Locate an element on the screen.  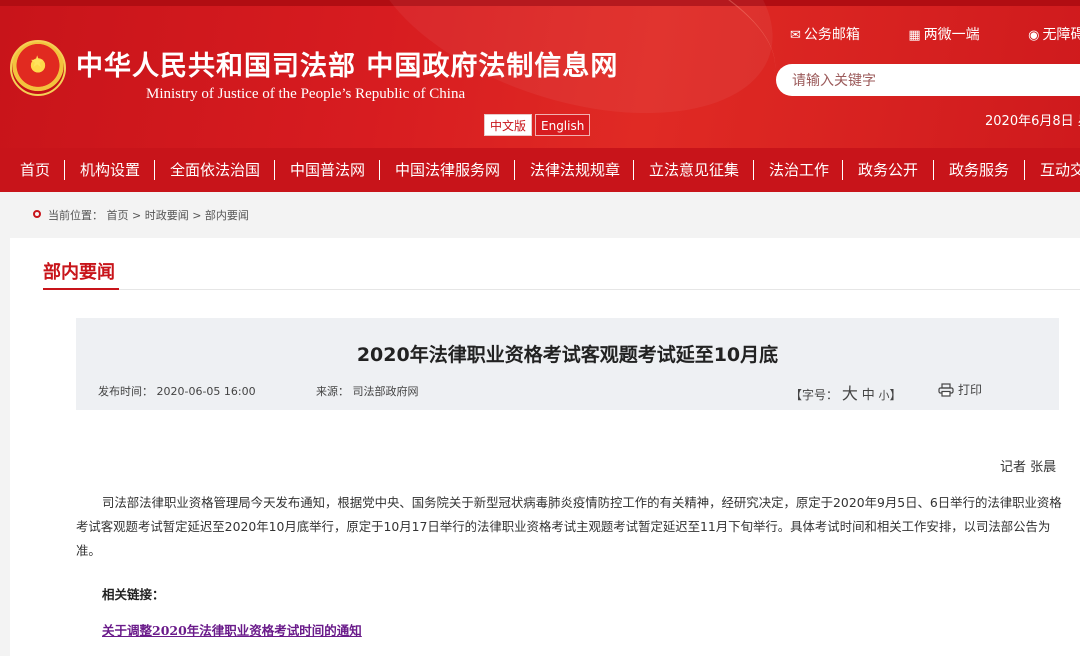
site-title-cn: 中华人民共和国司法部 中国政府法制信息网 is located at coordinates (347, 63).